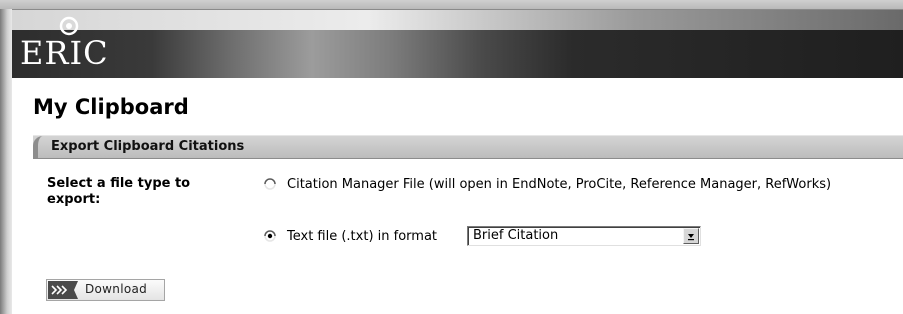 The image size is (903, 314). What do you see at coordinates (148, 146) in the screenshot?
I see `section-title: Export Clipboard Citations` at bounding box center [148, 146].